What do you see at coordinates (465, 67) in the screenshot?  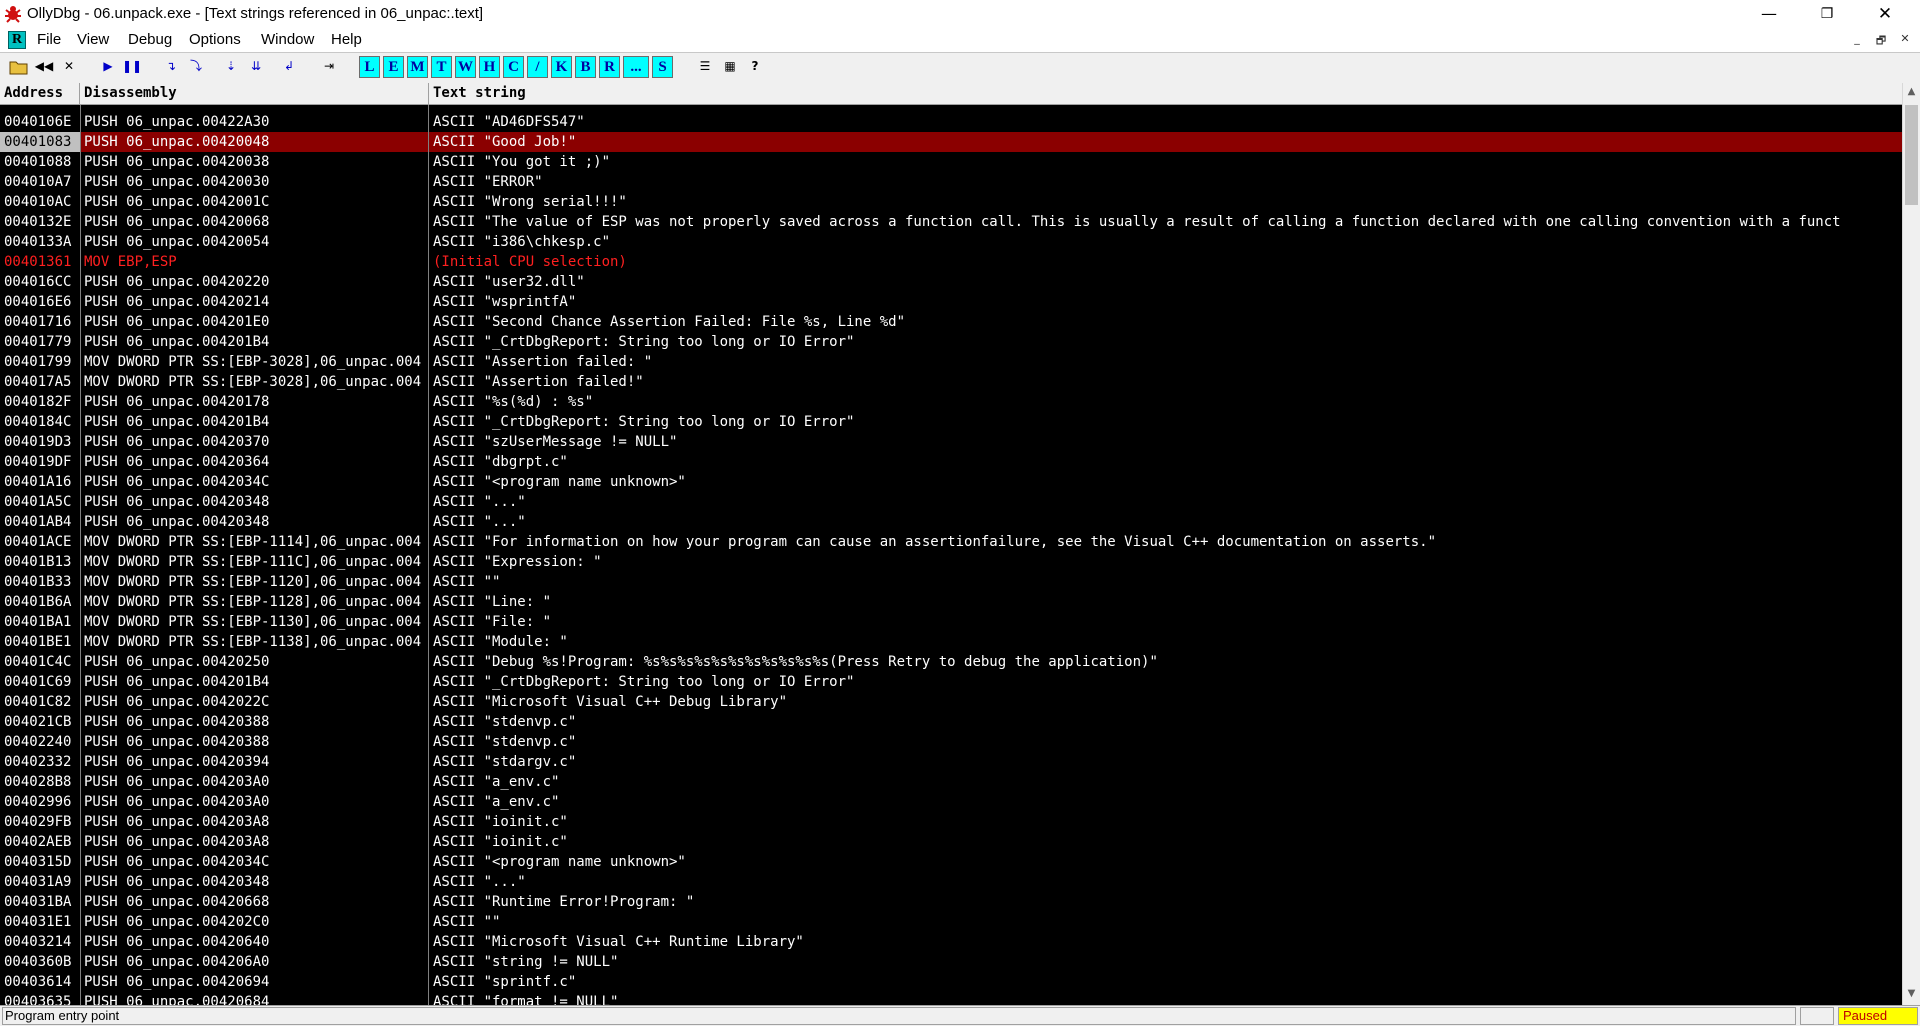 I see `windows-window-button: W` at bounding box center [465, 67].